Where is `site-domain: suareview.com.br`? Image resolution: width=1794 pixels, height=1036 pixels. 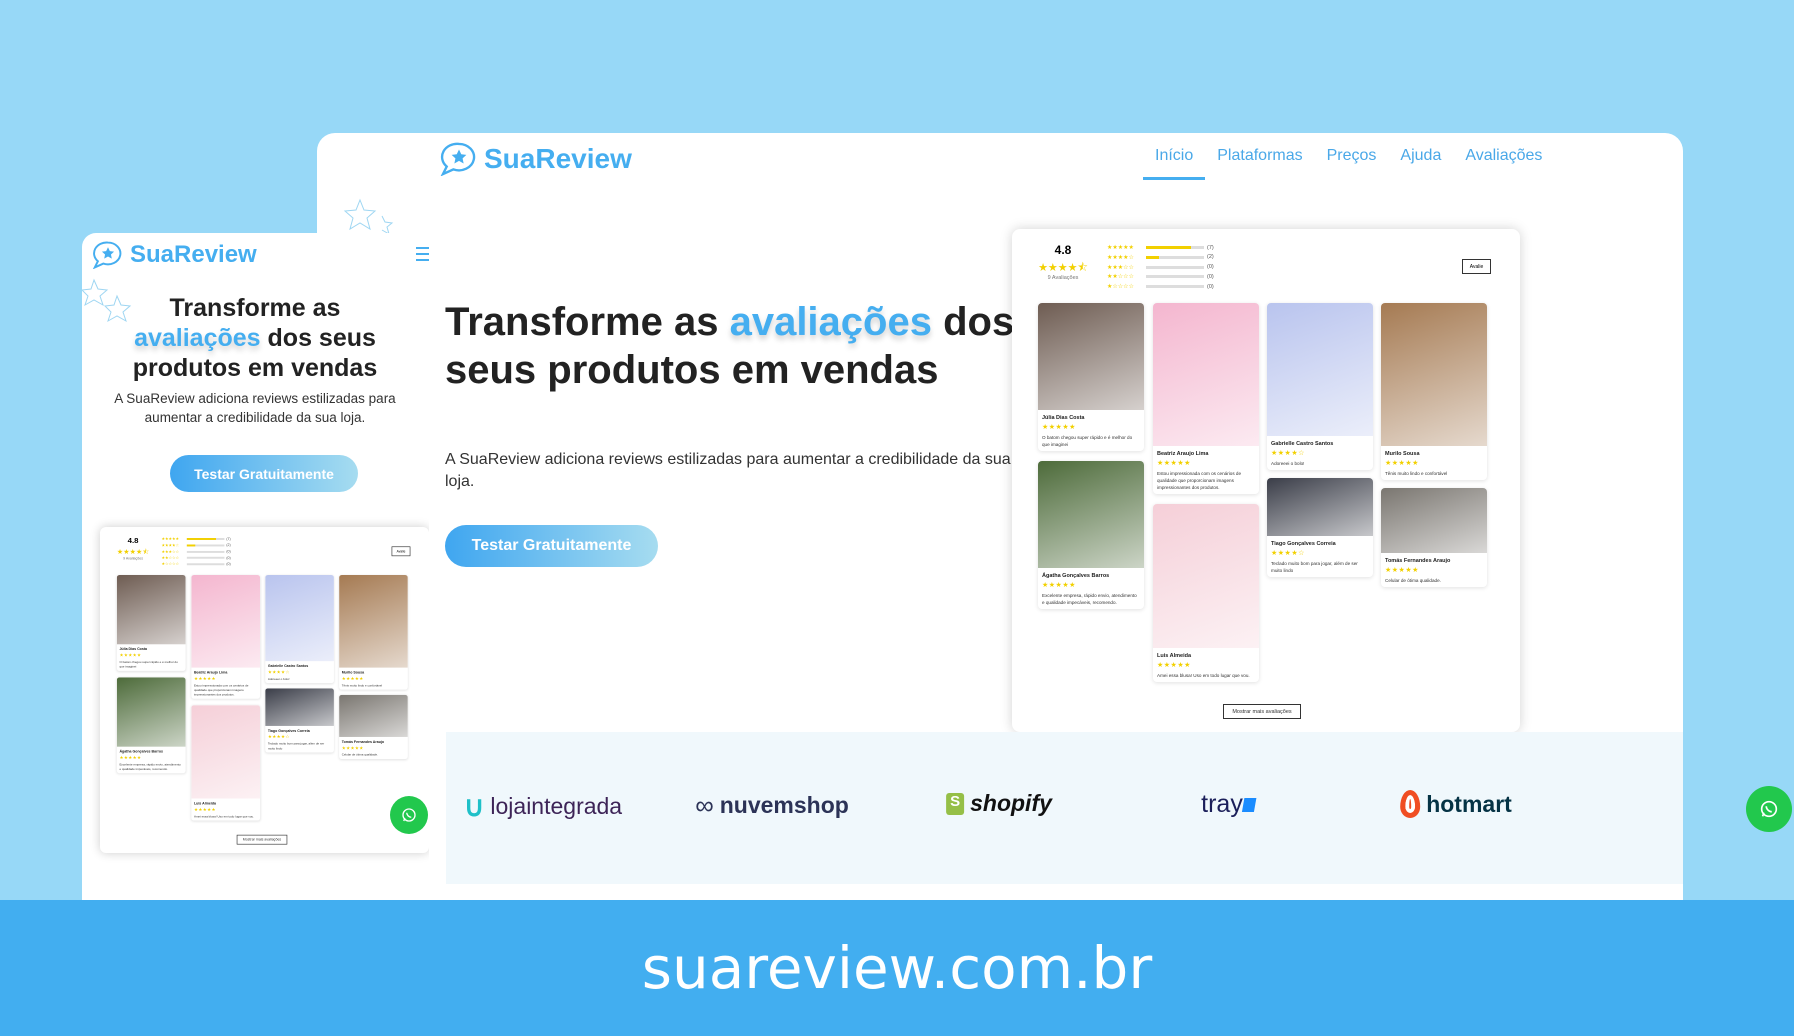 site-domain: suareview.com.br is located at coordinates (897, 968).